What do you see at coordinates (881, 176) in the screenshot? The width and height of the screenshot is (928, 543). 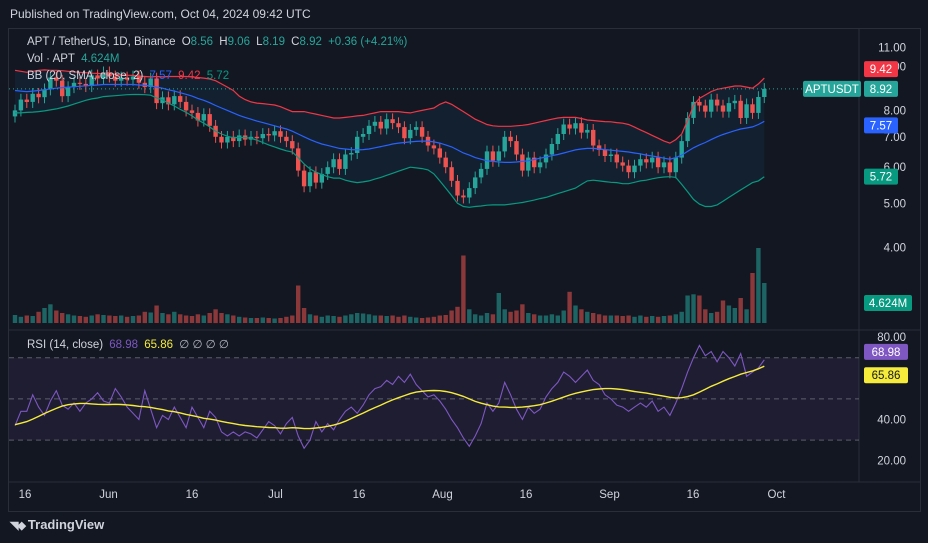 I see `bb-lower-tag: 5.72` at bounding box center [881, 176].